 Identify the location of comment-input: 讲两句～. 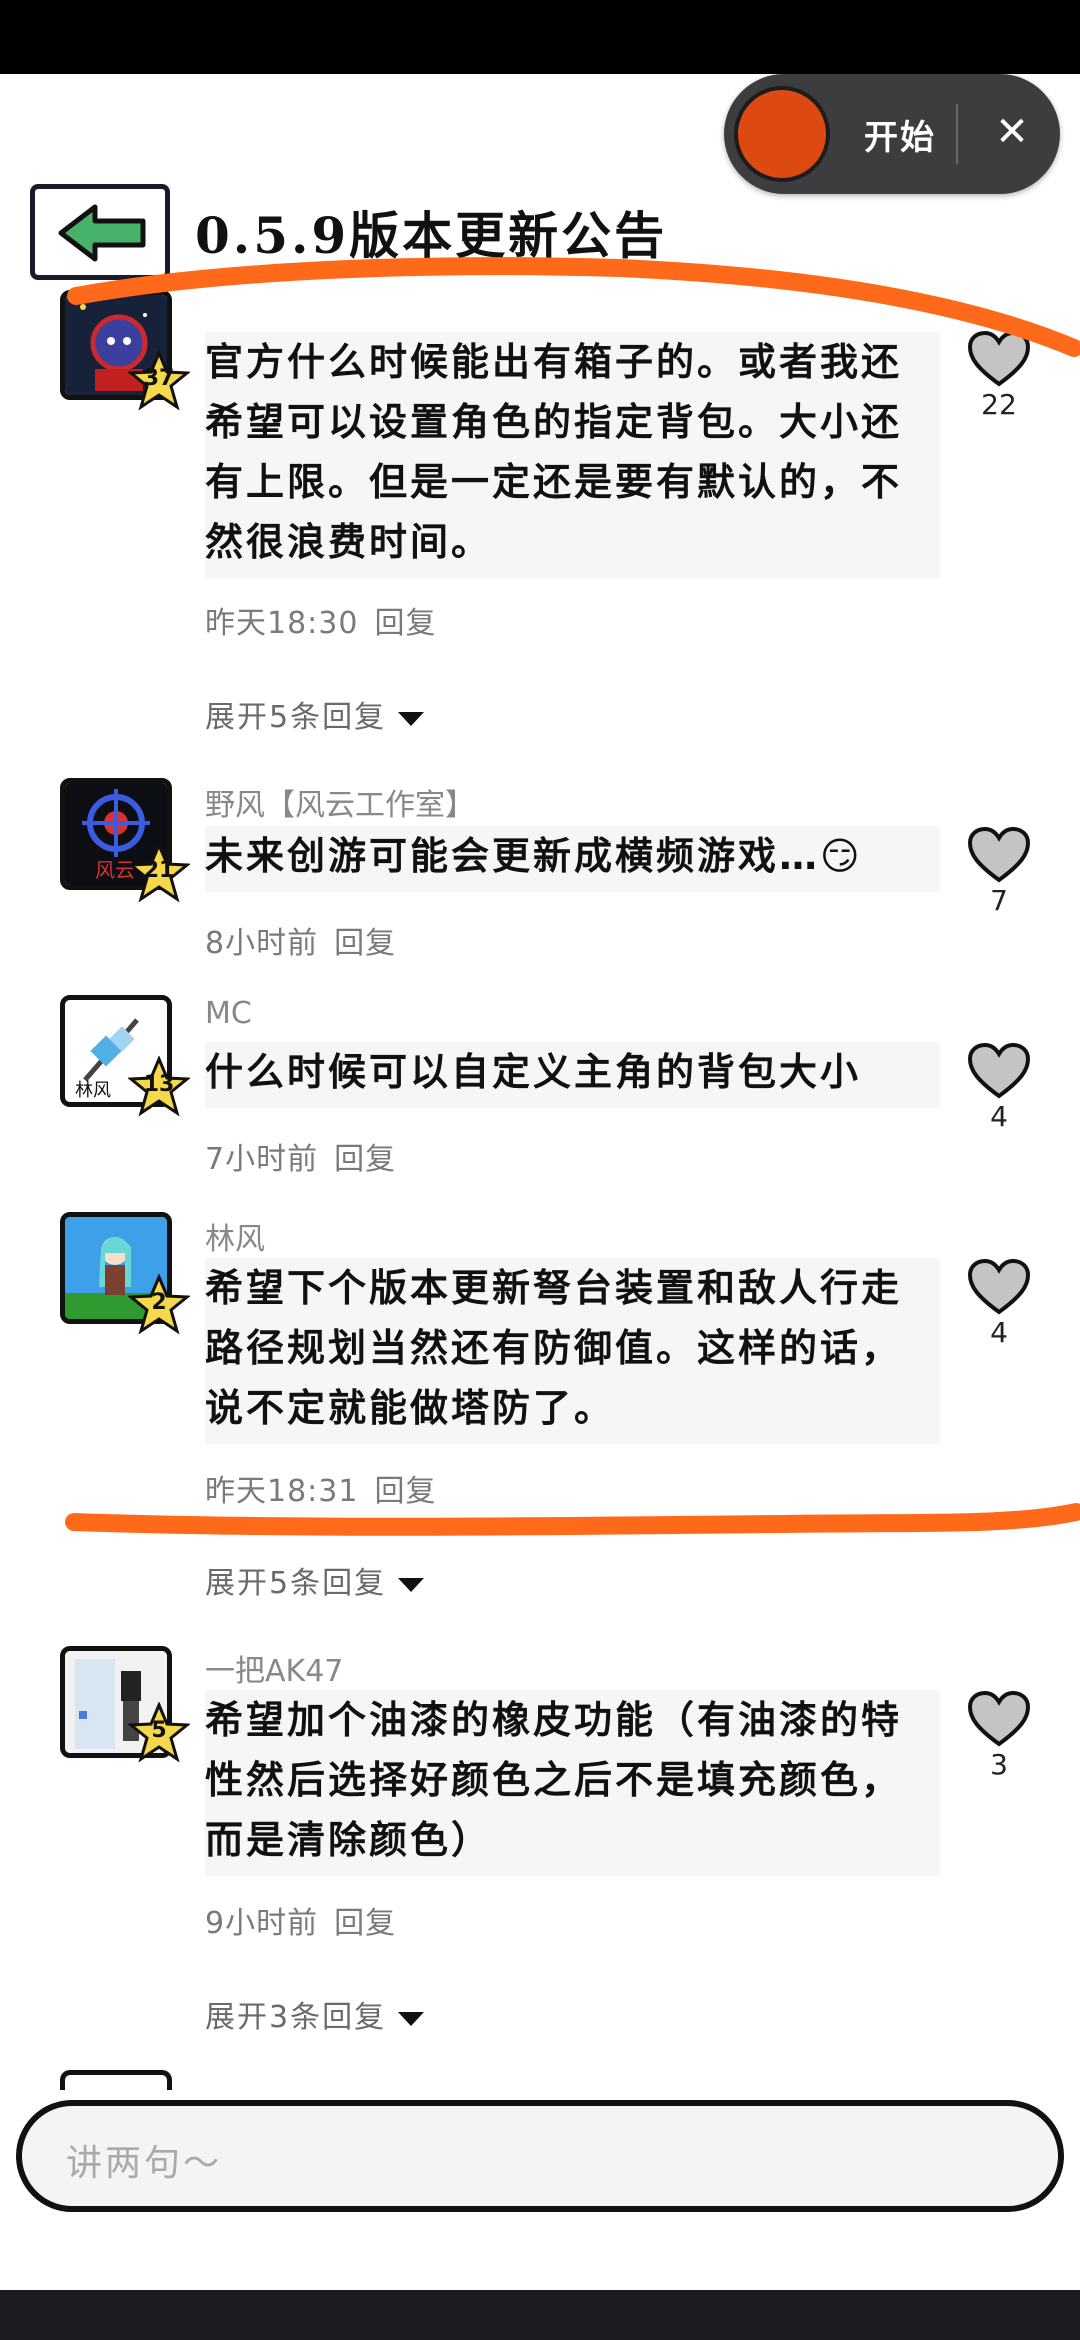
(540, 2156).